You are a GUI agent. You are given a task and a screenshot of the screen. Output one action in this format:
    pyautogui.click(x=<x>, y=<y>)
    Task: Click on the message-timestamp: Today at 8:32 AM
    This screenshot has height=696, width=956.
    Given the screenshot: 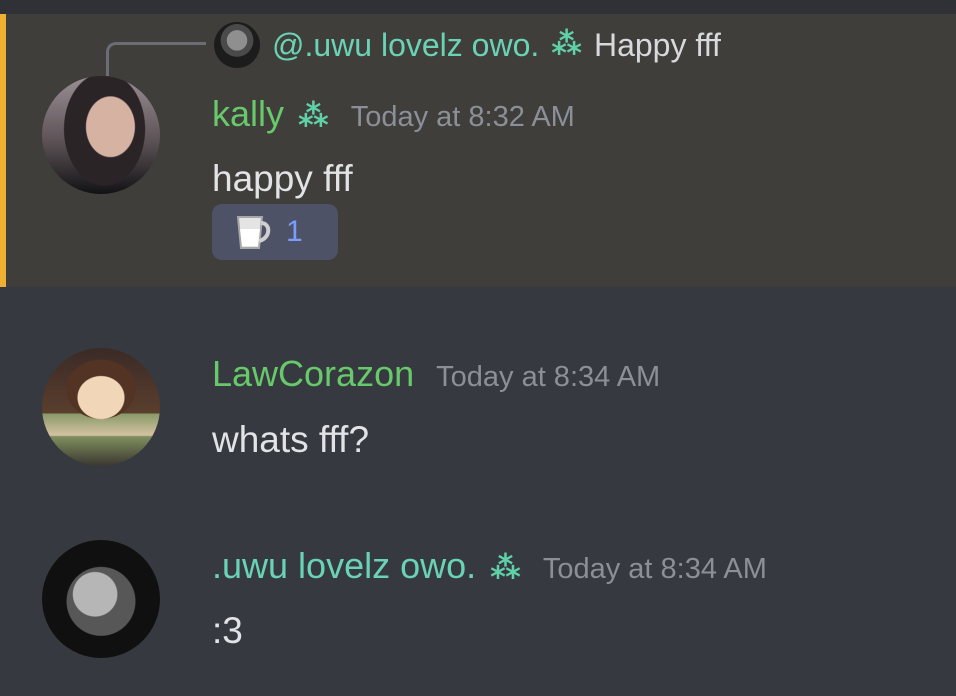 What is the action you would take?
    pyautogui.click(x=463, y=117)
    